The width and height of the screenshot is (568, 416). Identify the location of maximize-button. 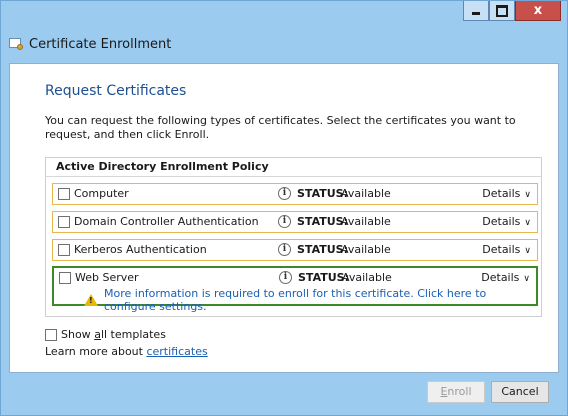
(502, 11).